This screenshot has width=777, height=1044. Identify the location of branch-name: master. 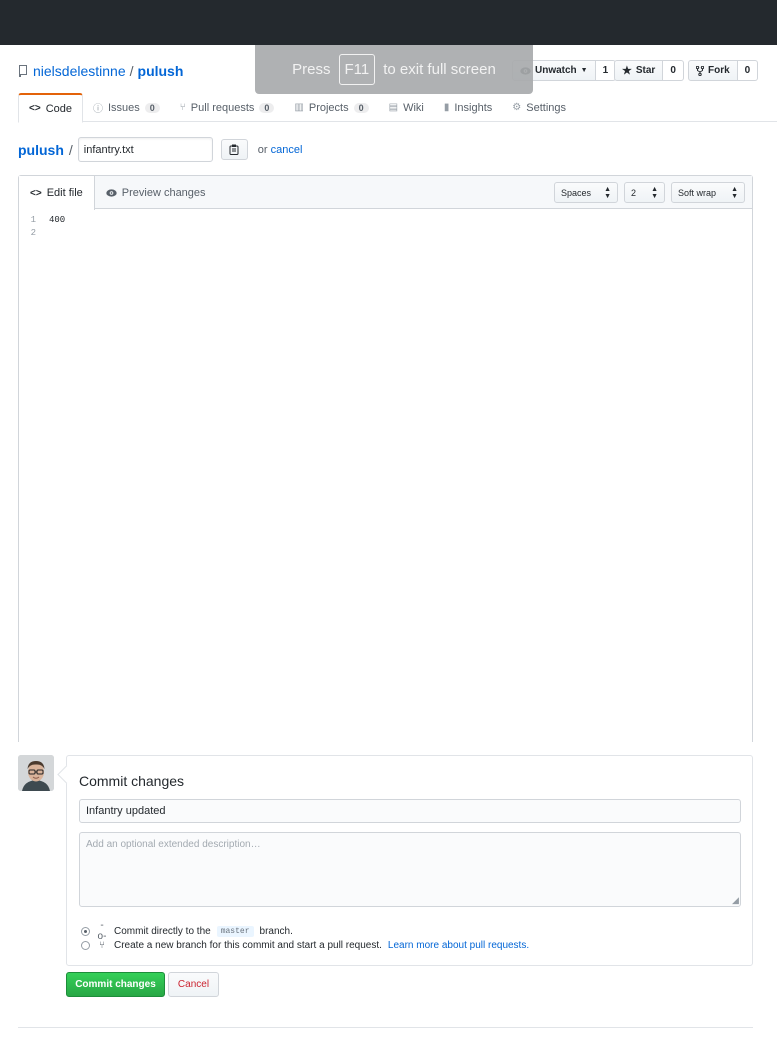
(235, 931).